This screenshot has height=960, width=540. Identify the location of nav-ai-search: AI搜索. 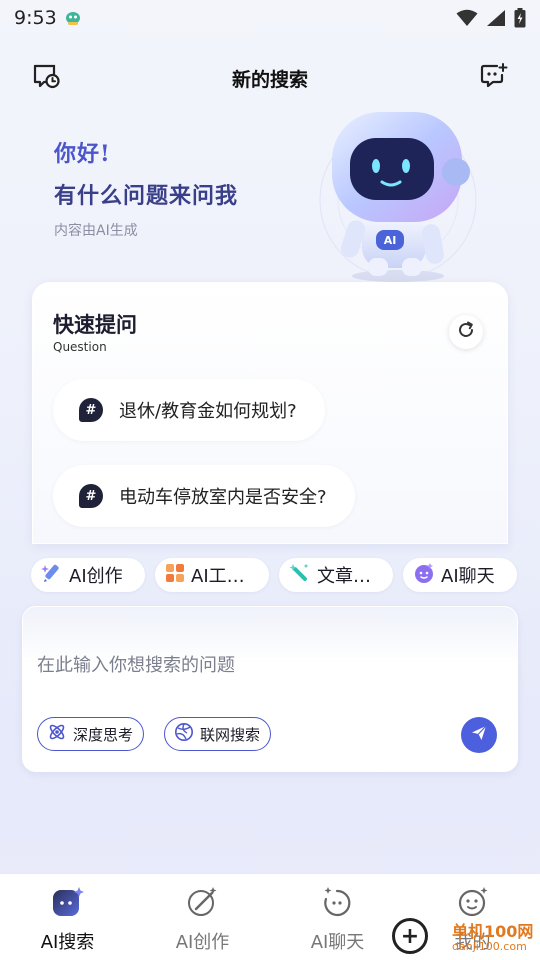
(67, 917).